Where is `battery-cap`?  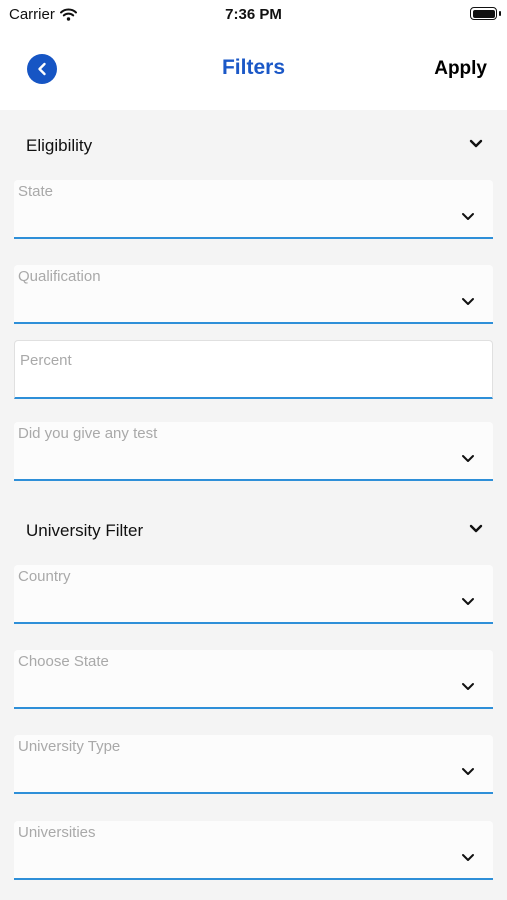
battery-cap is located at coordinates (500, 13).